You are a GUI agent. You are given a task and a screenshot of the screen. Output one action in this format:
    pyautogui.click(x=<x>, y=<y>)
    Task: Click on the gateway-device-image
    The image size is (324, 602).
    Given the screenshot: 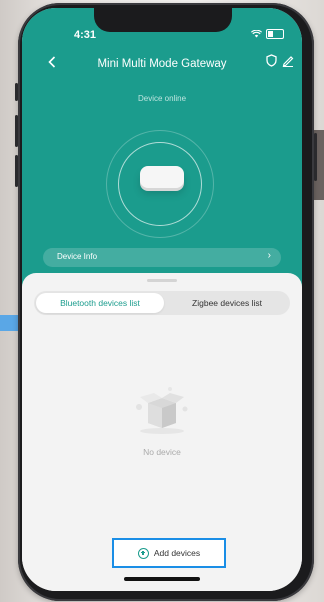 What is the action you would take?
    pyautogui.click(x=162, y=177)
    